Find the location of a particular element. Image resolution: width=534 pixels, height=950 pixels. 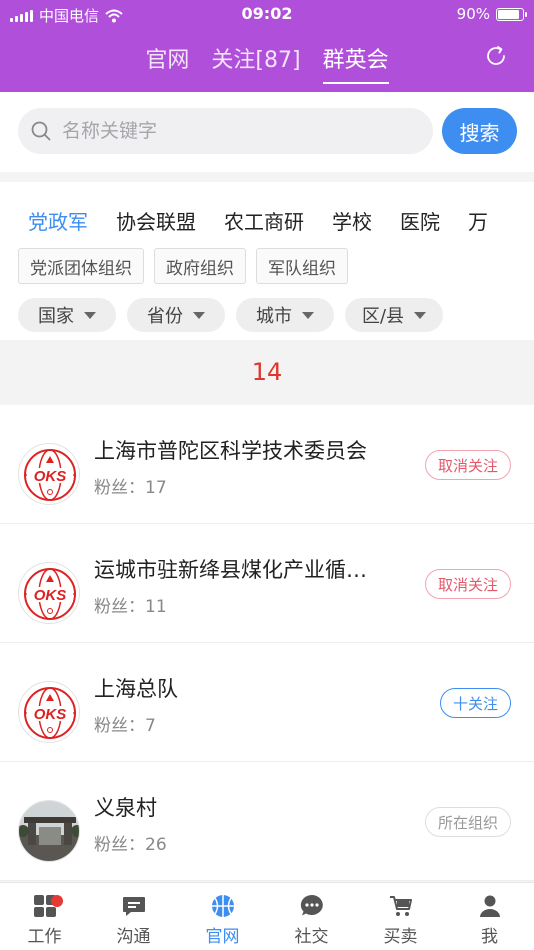

province-dropdown: 省份 is located at coordinates (176, 315).